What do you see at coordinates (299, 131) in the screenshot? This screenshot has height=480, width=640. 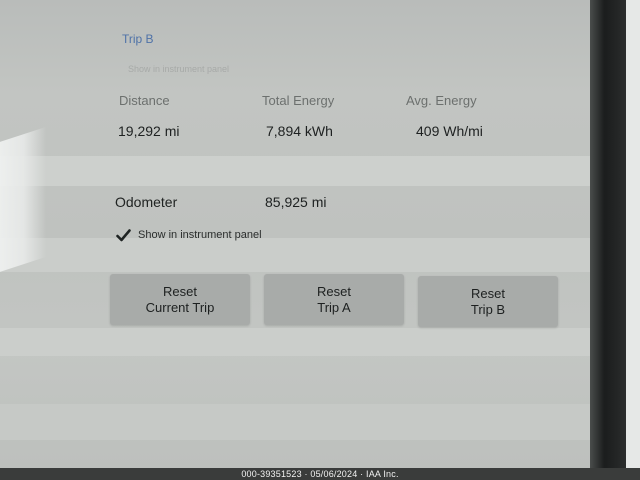 I see `total-energy-value: 7,894 kWh` at bounding box center [299, 131].